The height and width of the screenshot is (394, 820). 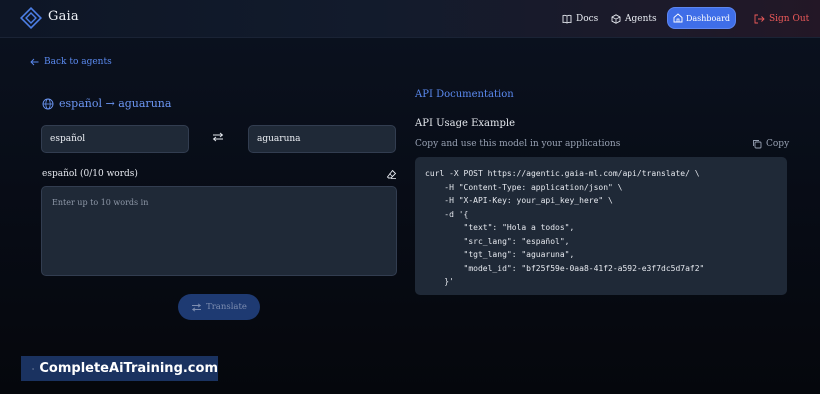 What do you see at coordinates (567, 19) in the screenshot?
I see `book-icon` at bounding box center [567, 19].